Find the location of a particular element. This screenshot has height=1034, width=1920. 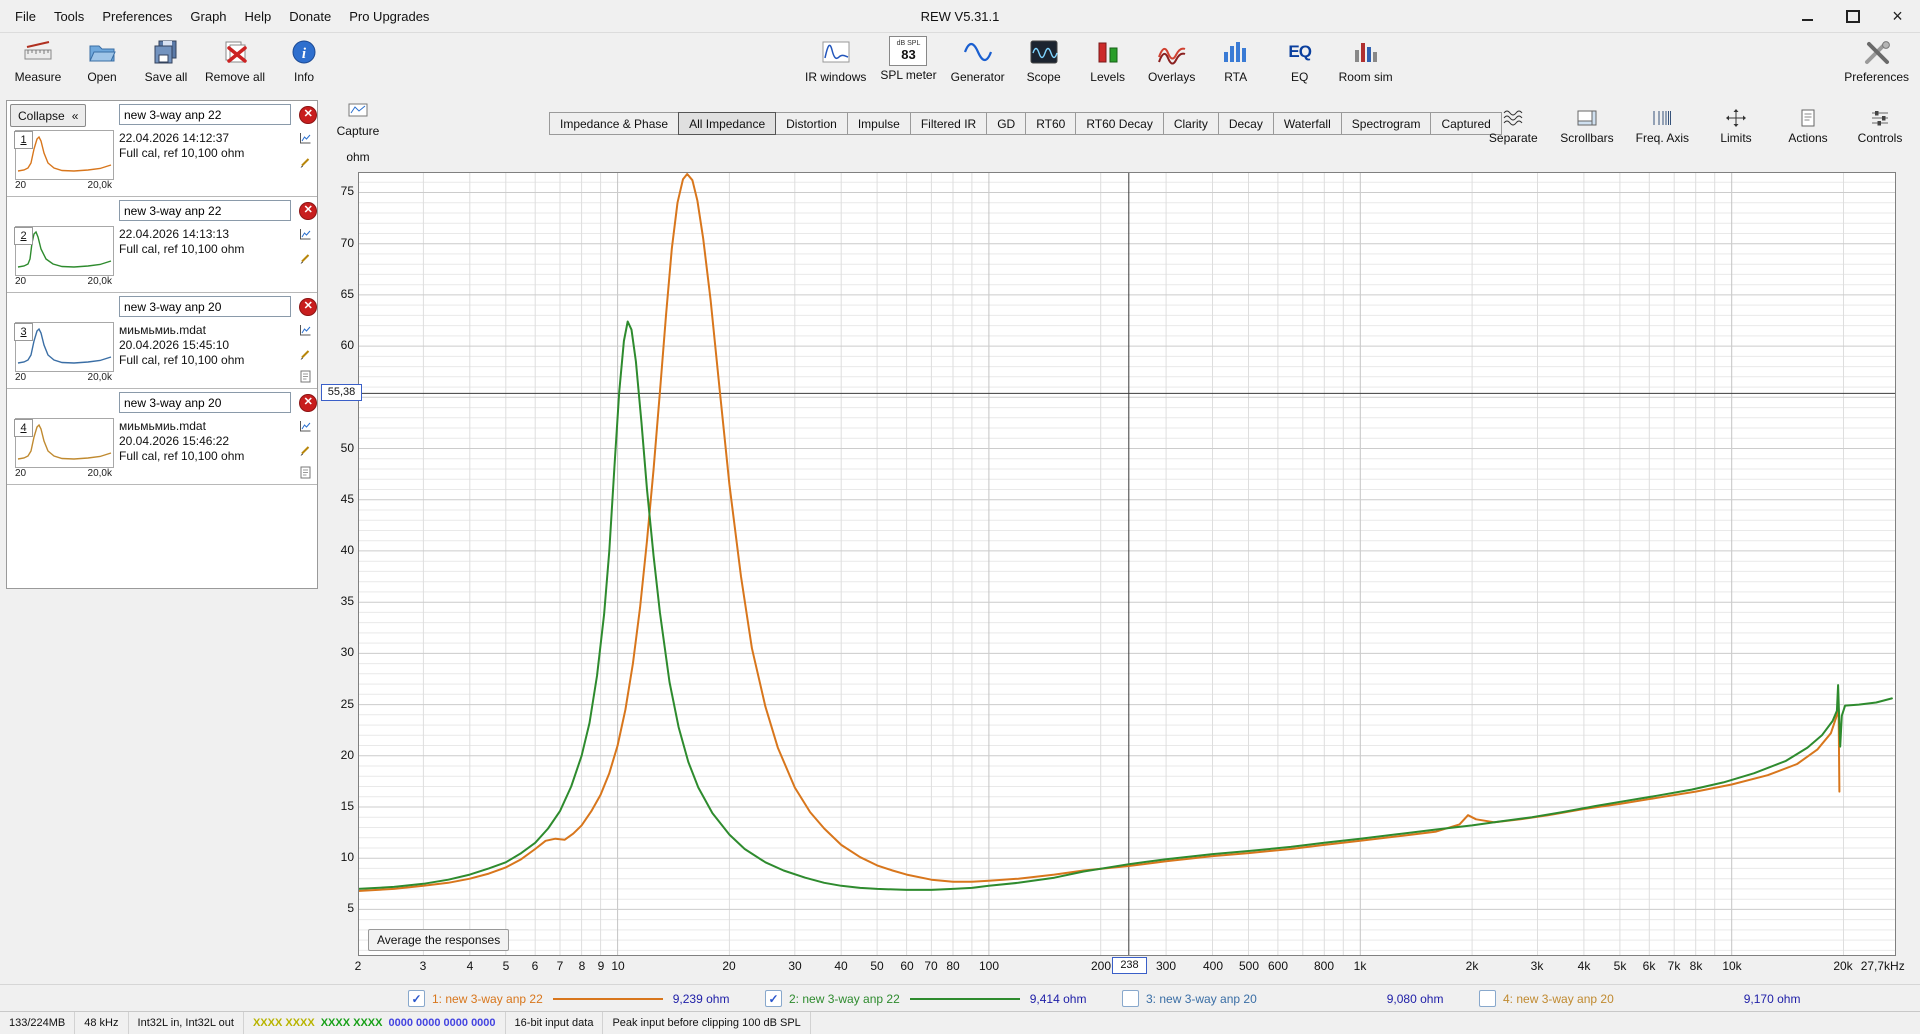

controls-button: Controls is located at coordinates (1880, 125).